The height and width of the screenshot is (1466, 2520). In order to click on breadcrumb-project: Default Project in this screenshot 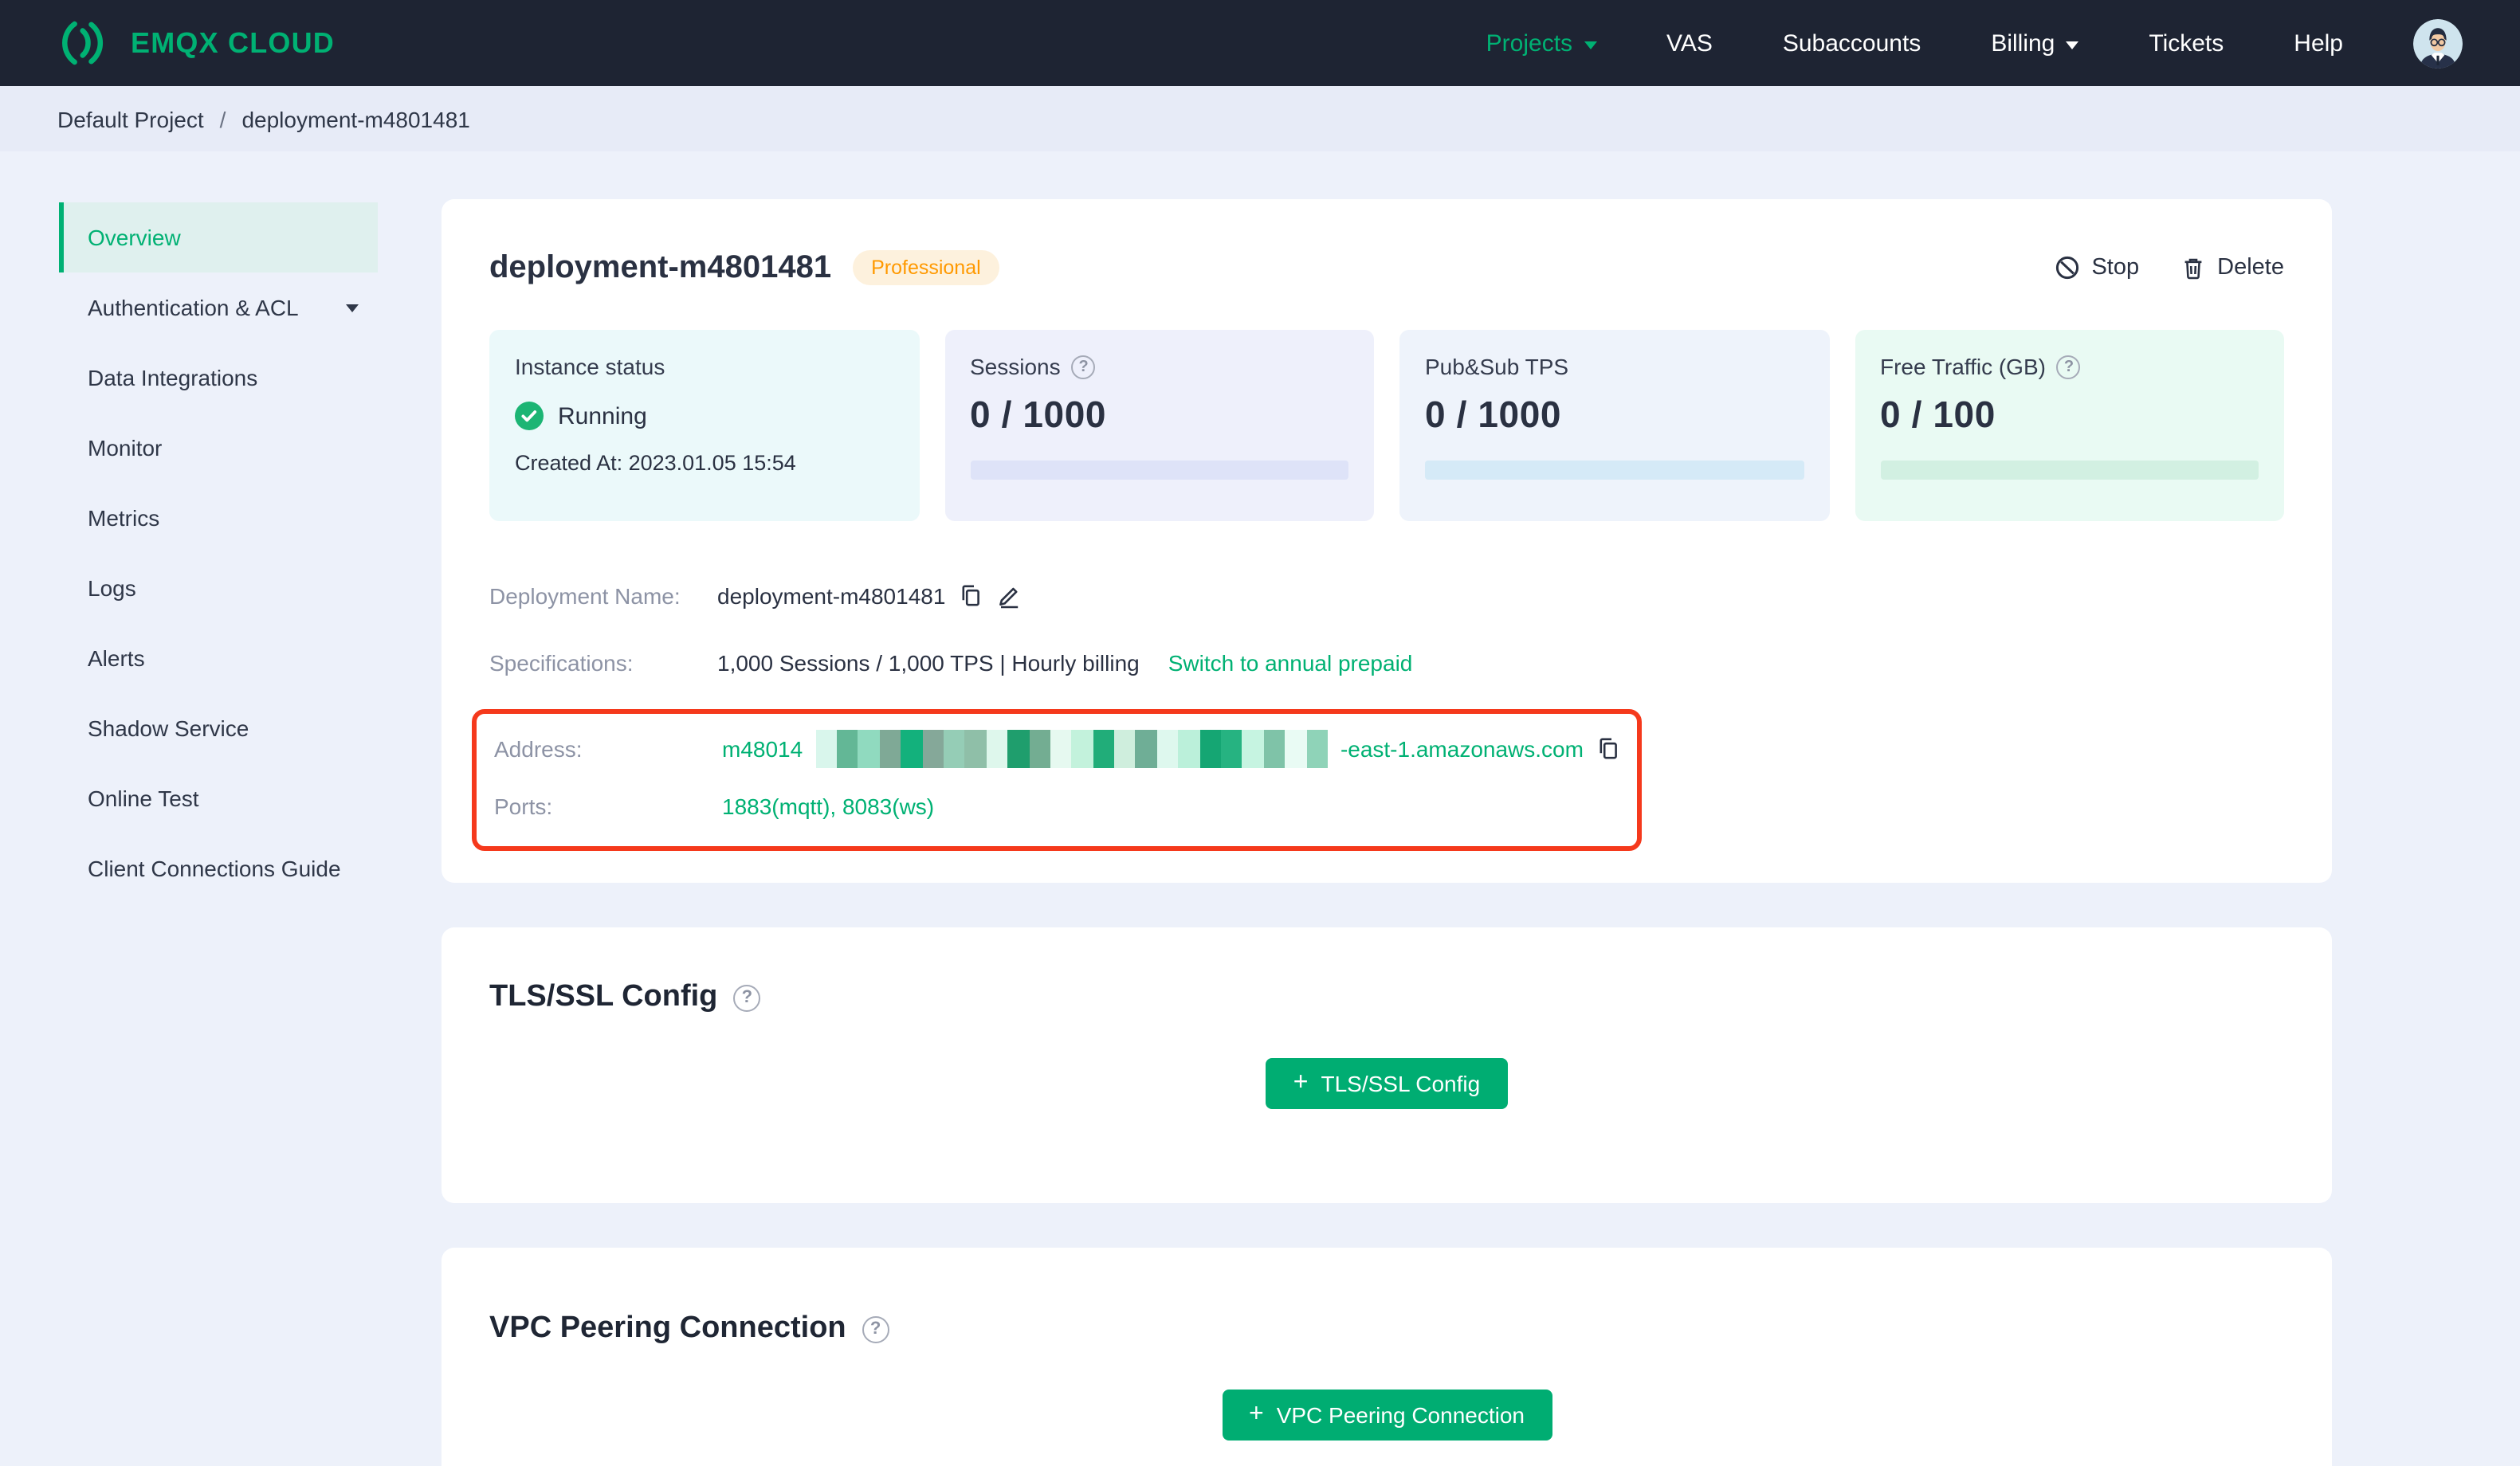, I will do `click(130, 118)`.